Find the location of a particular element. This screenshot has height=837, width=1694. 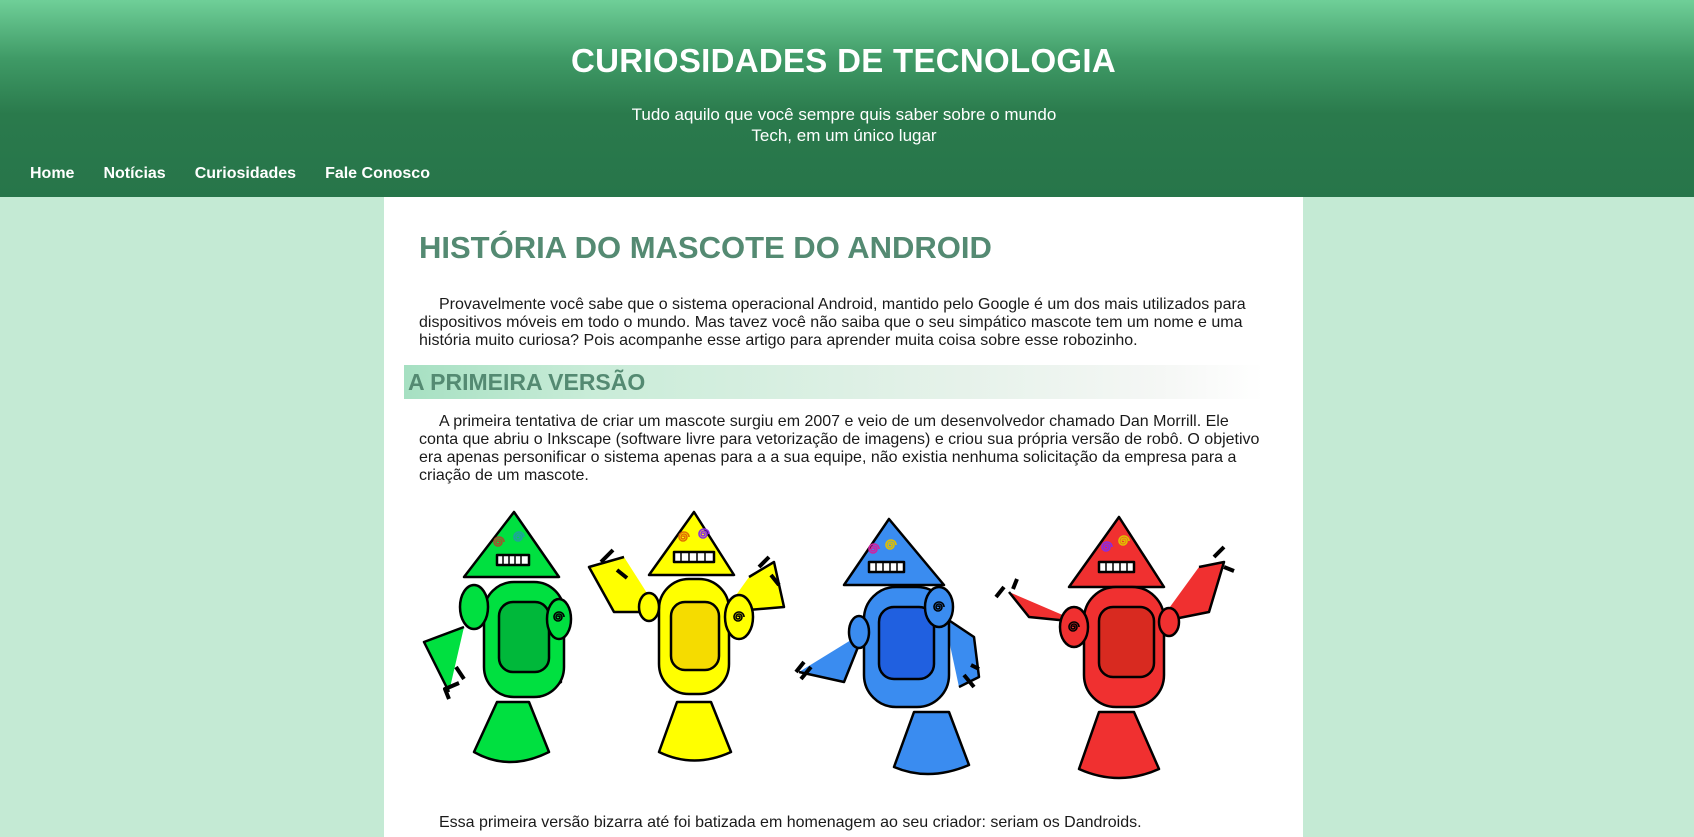

nav-noticias: Notícias is located at coordinates (134, 174).